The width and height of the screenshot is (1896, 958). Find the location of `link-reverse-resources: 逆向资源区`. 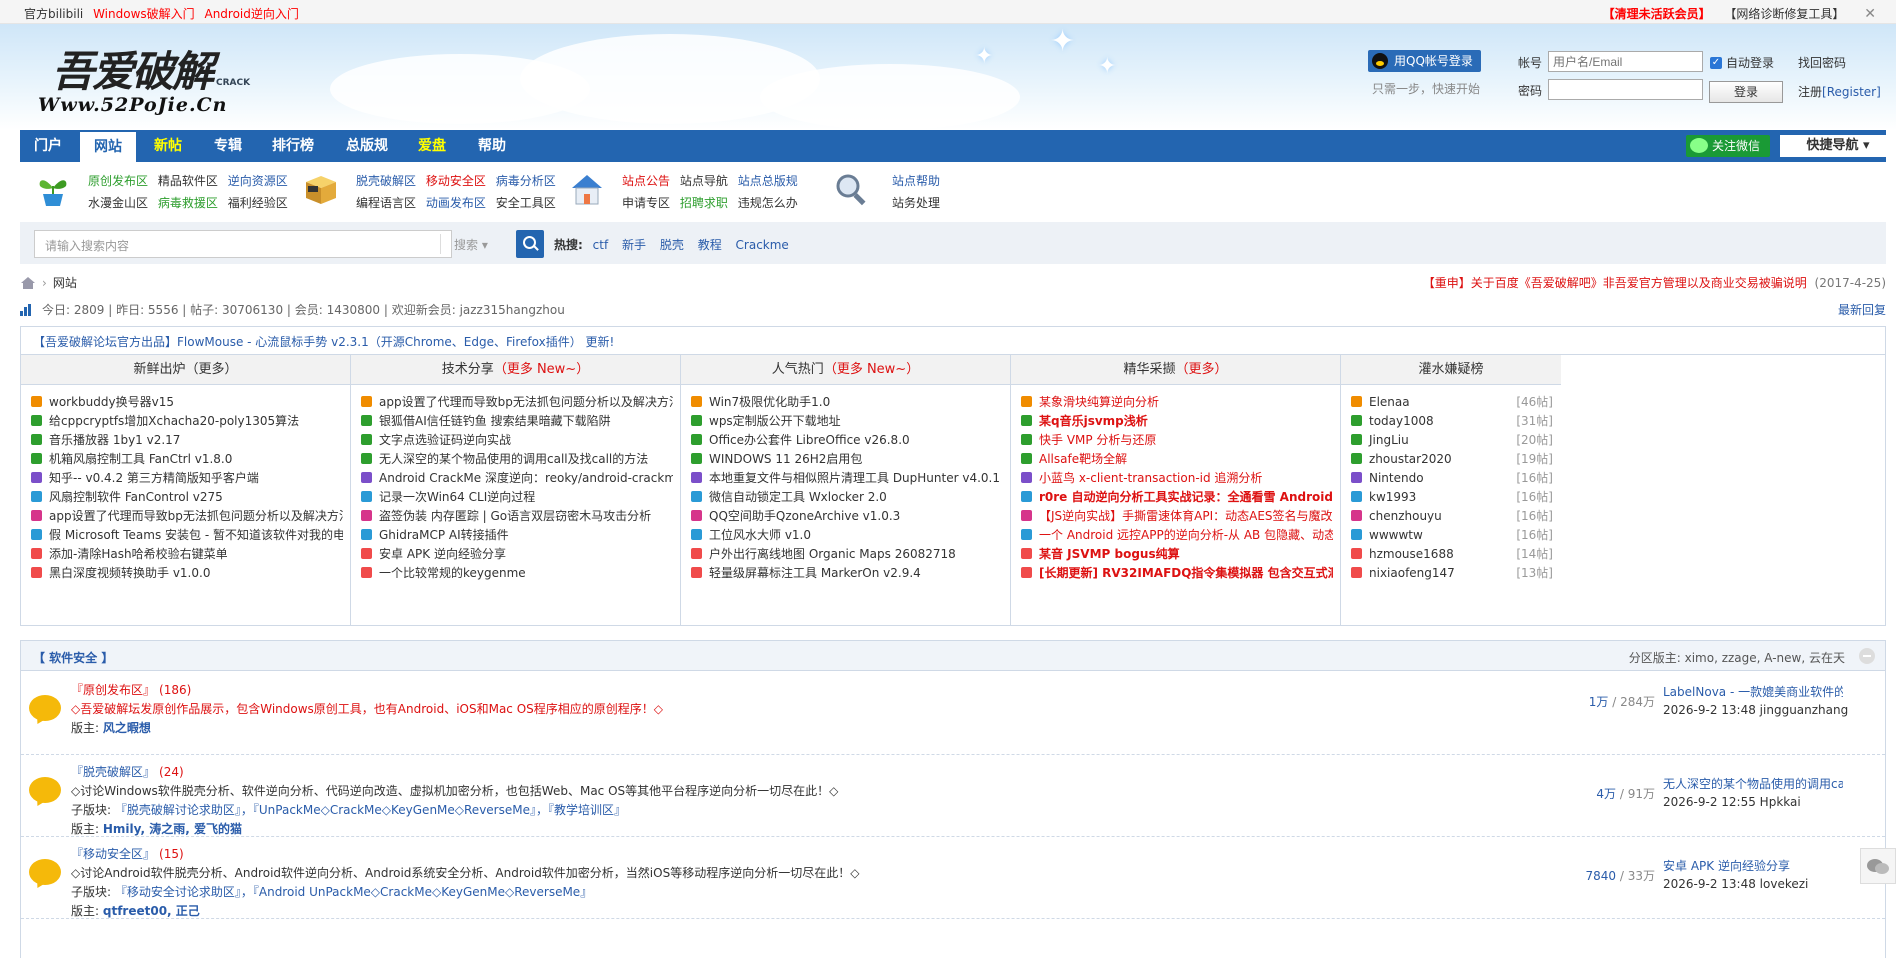

link-reverse-resources: 逆向资源区 is located at coordinates (258, 181).